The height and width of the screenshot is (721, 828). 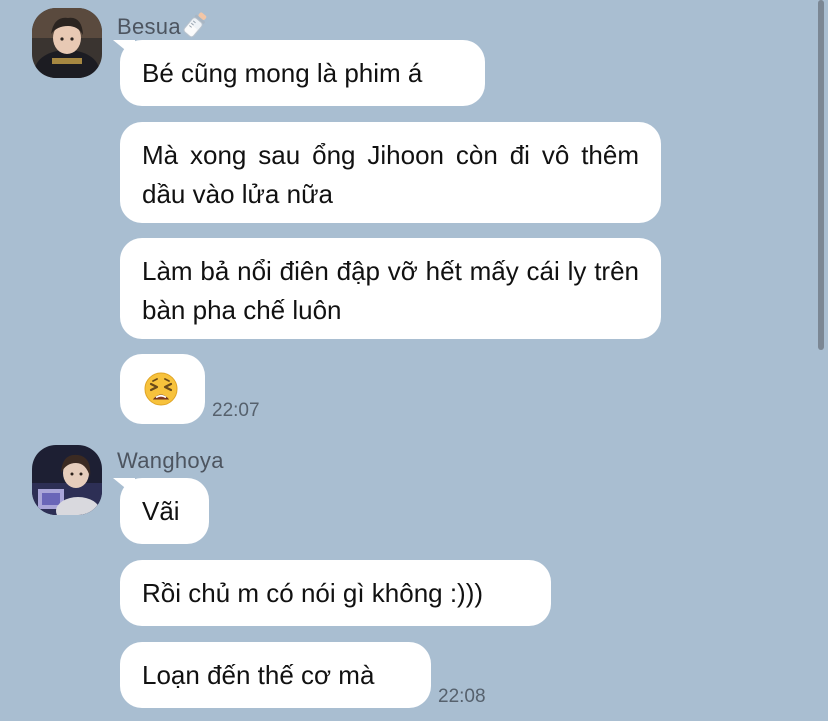 I want to click on message-bubble: Vãi, so click(x=164, y=511).